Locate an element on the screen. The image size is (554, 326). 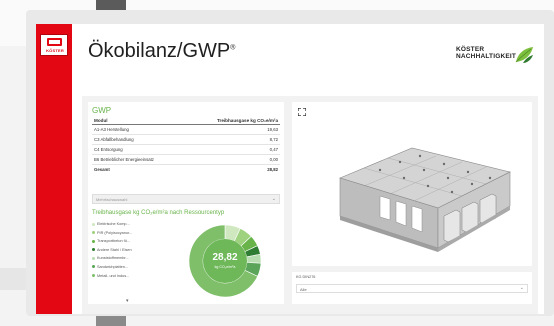
module-cell: B6 Betrieblicher Energieeinsatz is located at coordinates (139, 159).